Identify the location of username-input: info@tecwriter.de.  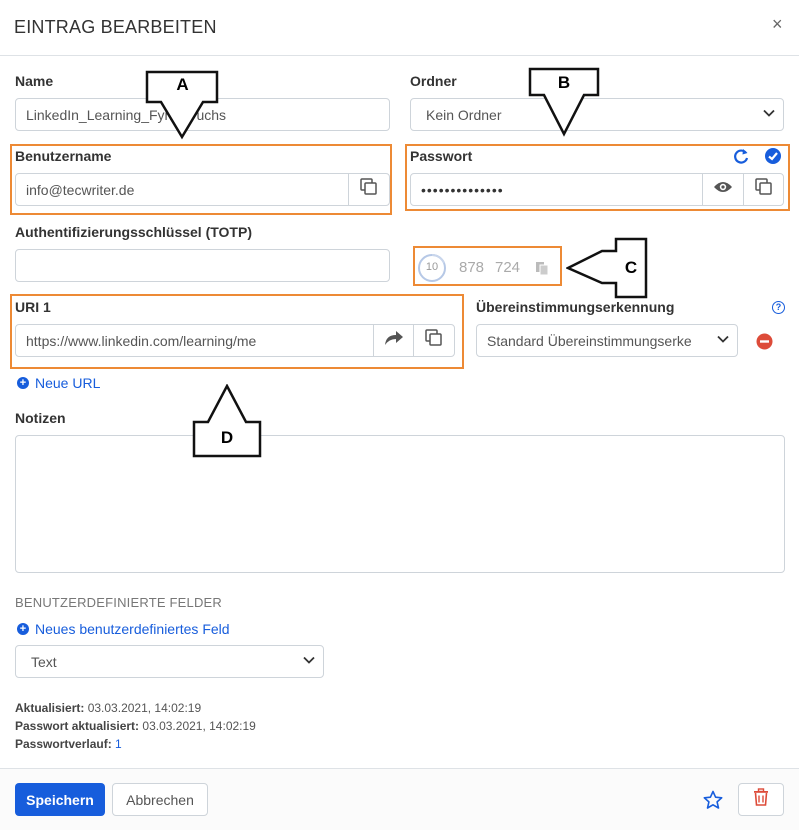
(182, 189).